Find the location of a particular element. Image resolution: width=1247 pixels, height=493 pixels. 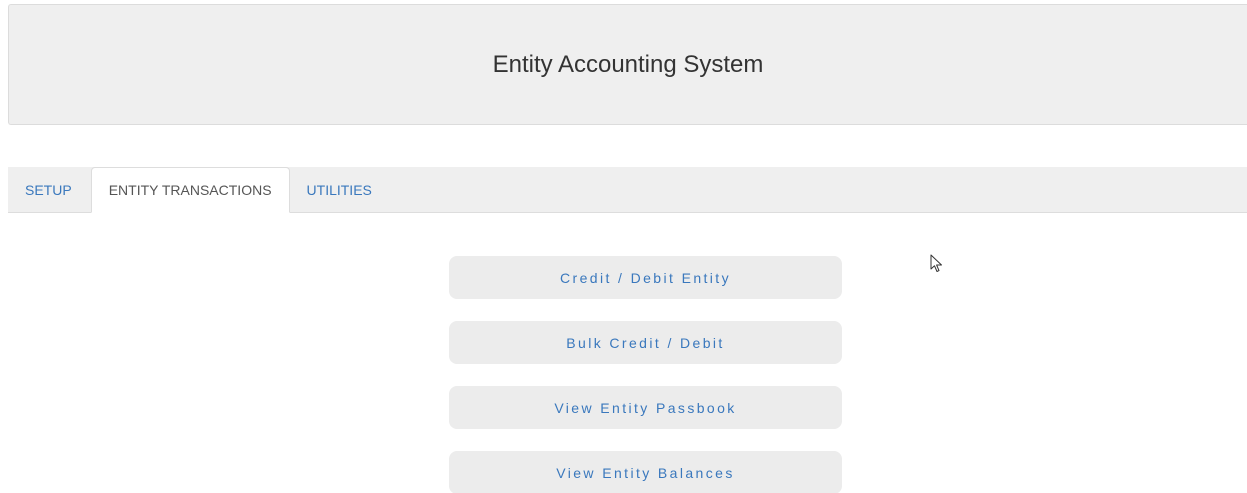

tab-utilities: UTILITIES is located at coordinates (339, 189).